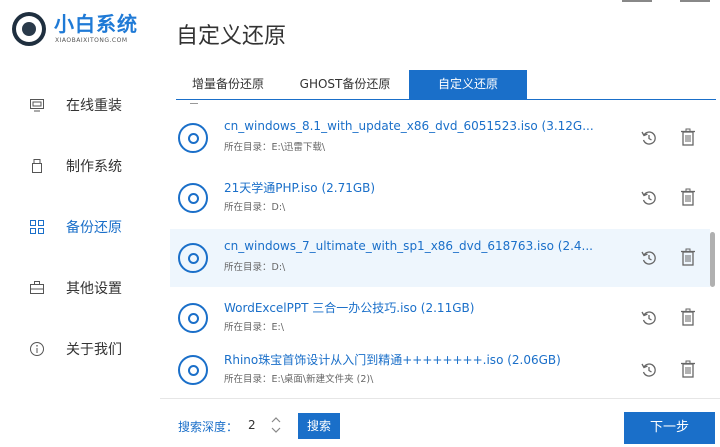  I want to click on window-control-close, so click(695, 1).